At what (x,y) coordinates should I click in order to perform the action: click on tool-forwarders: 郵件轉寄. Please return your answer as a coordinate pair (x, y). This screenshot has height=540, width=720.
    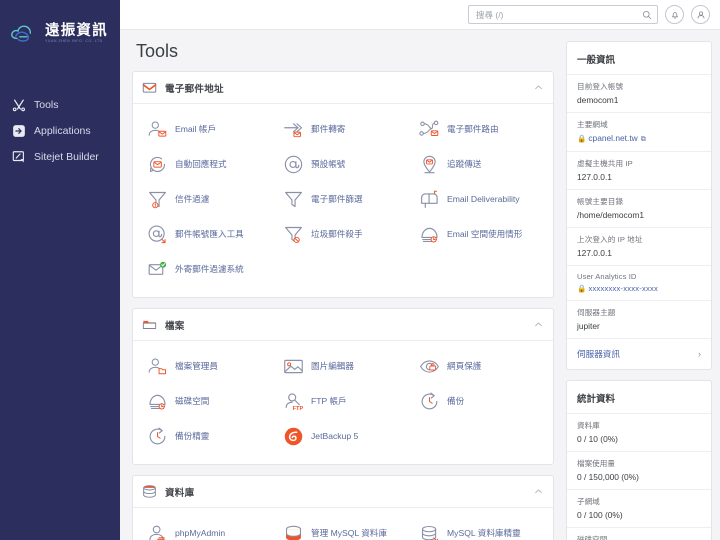
    Looking at the image, I should click on (343, 129).